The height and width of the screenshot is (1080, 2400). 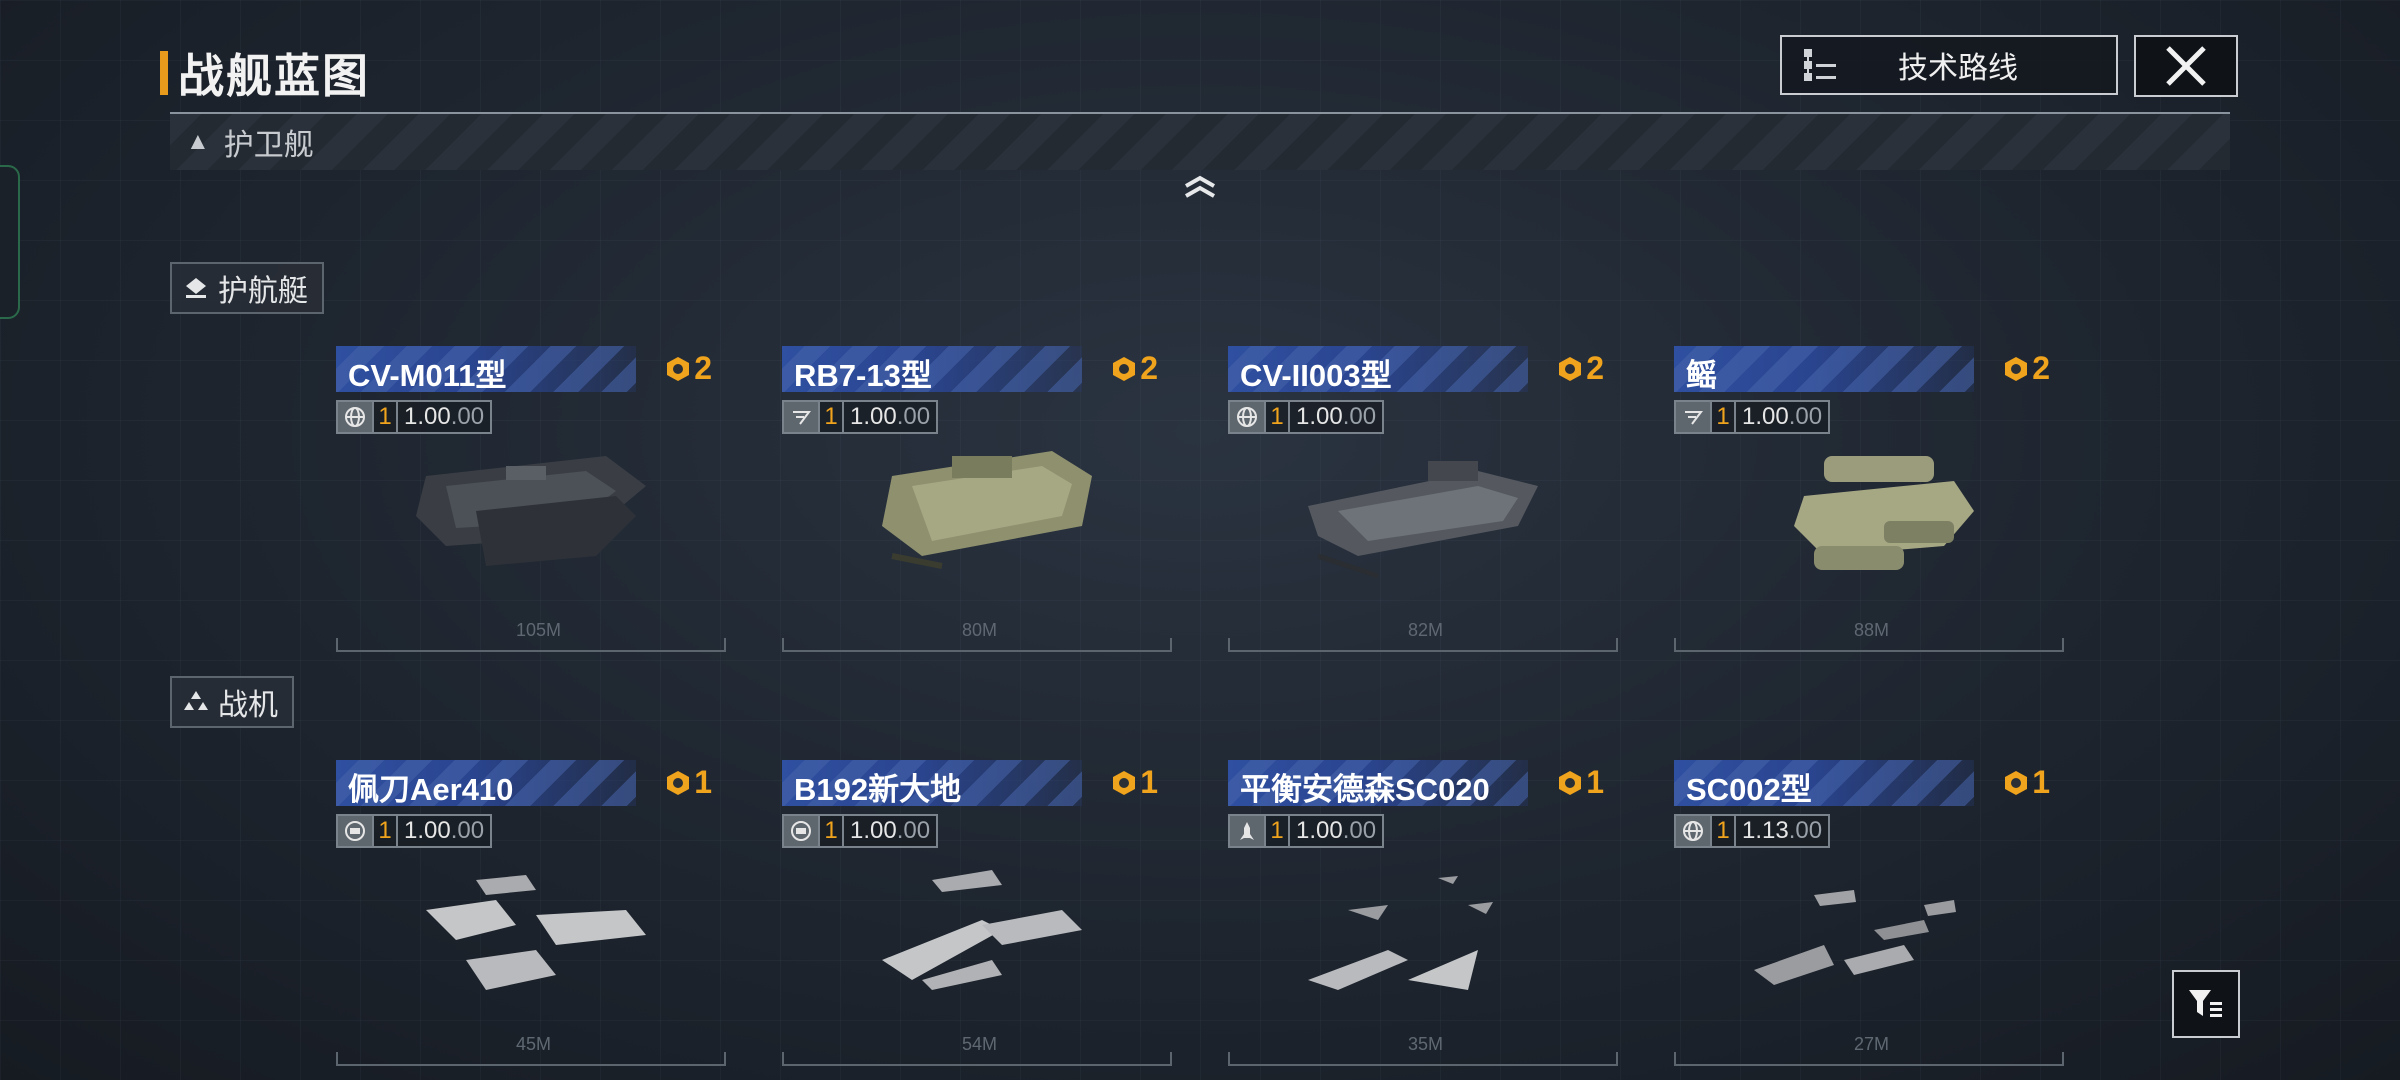 What do you see at coordinates (878, 789) in the screenshot?
I see `ship-name: B192新大地` at bounding box center [878, 789].